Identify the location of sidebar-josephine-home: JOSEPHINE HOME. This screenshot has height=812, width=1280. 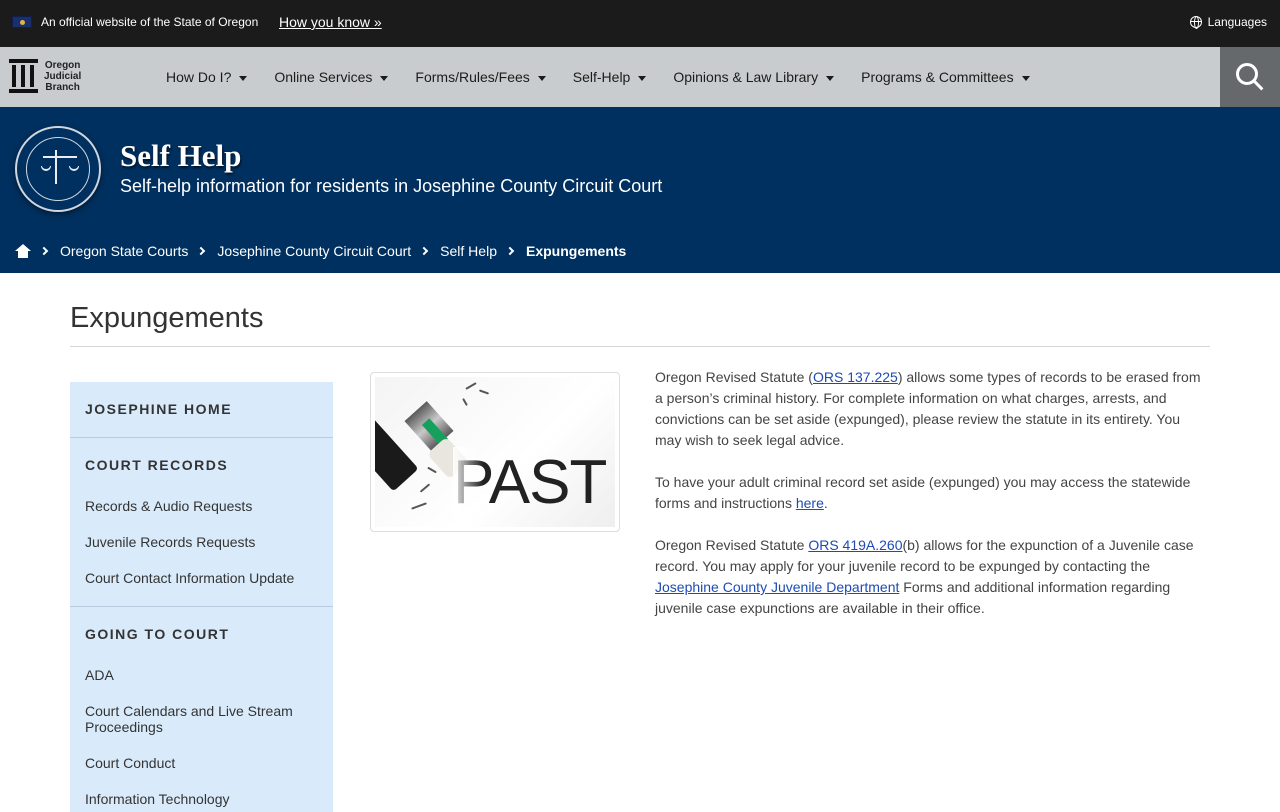
(151, 409).